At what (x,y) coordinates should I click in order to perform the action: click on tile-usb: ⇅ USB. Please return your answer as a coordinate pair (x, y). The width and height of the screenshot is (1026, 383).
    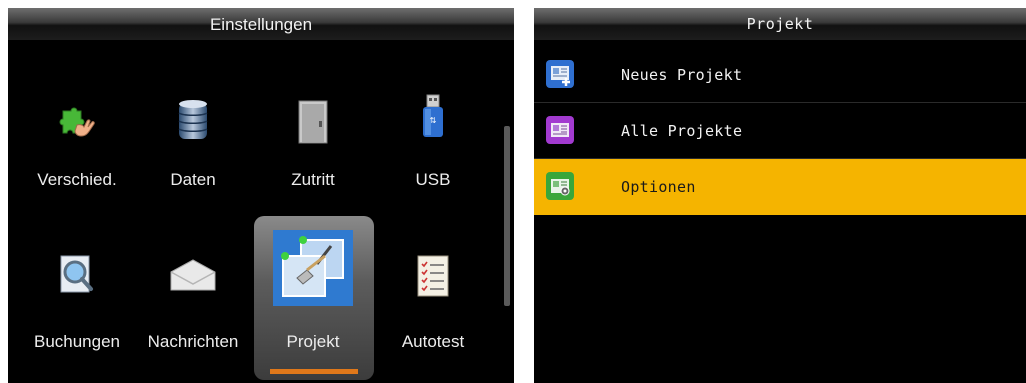
    Looking at the image, I should click on (433, 158).